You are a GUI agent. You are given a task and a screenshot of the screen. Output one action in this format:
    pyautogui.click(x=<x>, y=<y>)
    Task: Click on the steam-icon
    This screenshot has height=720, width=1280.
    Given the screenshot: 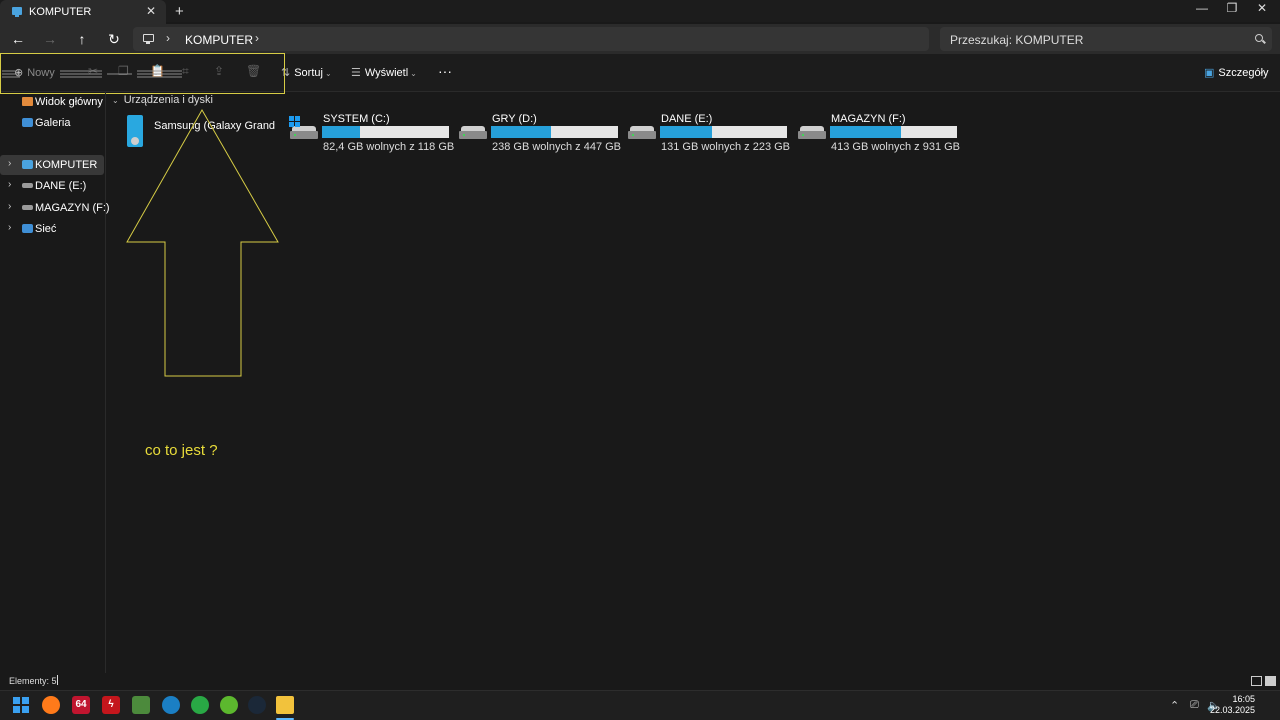 What is the action you would take?
    pyautogui.click(x=257, y=705)
    